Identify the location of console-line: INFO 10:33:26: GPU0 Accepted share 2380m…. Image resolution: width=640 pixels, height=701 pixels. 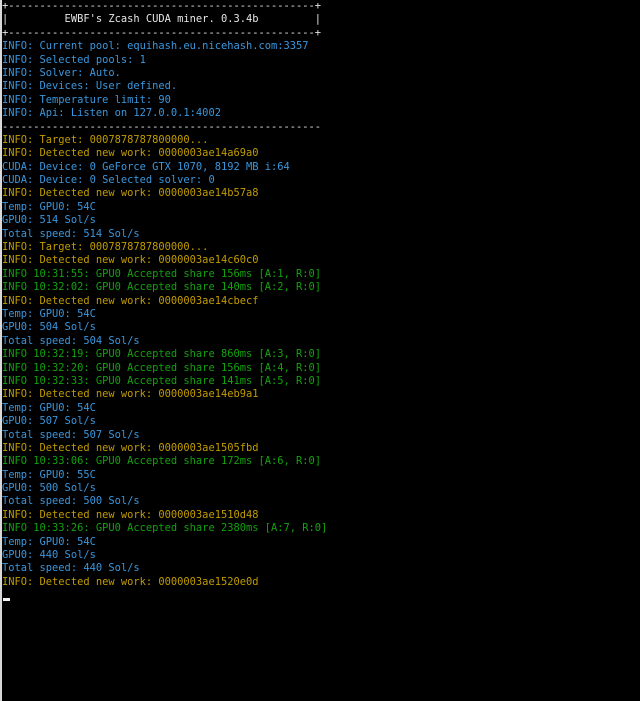
(165, 528).